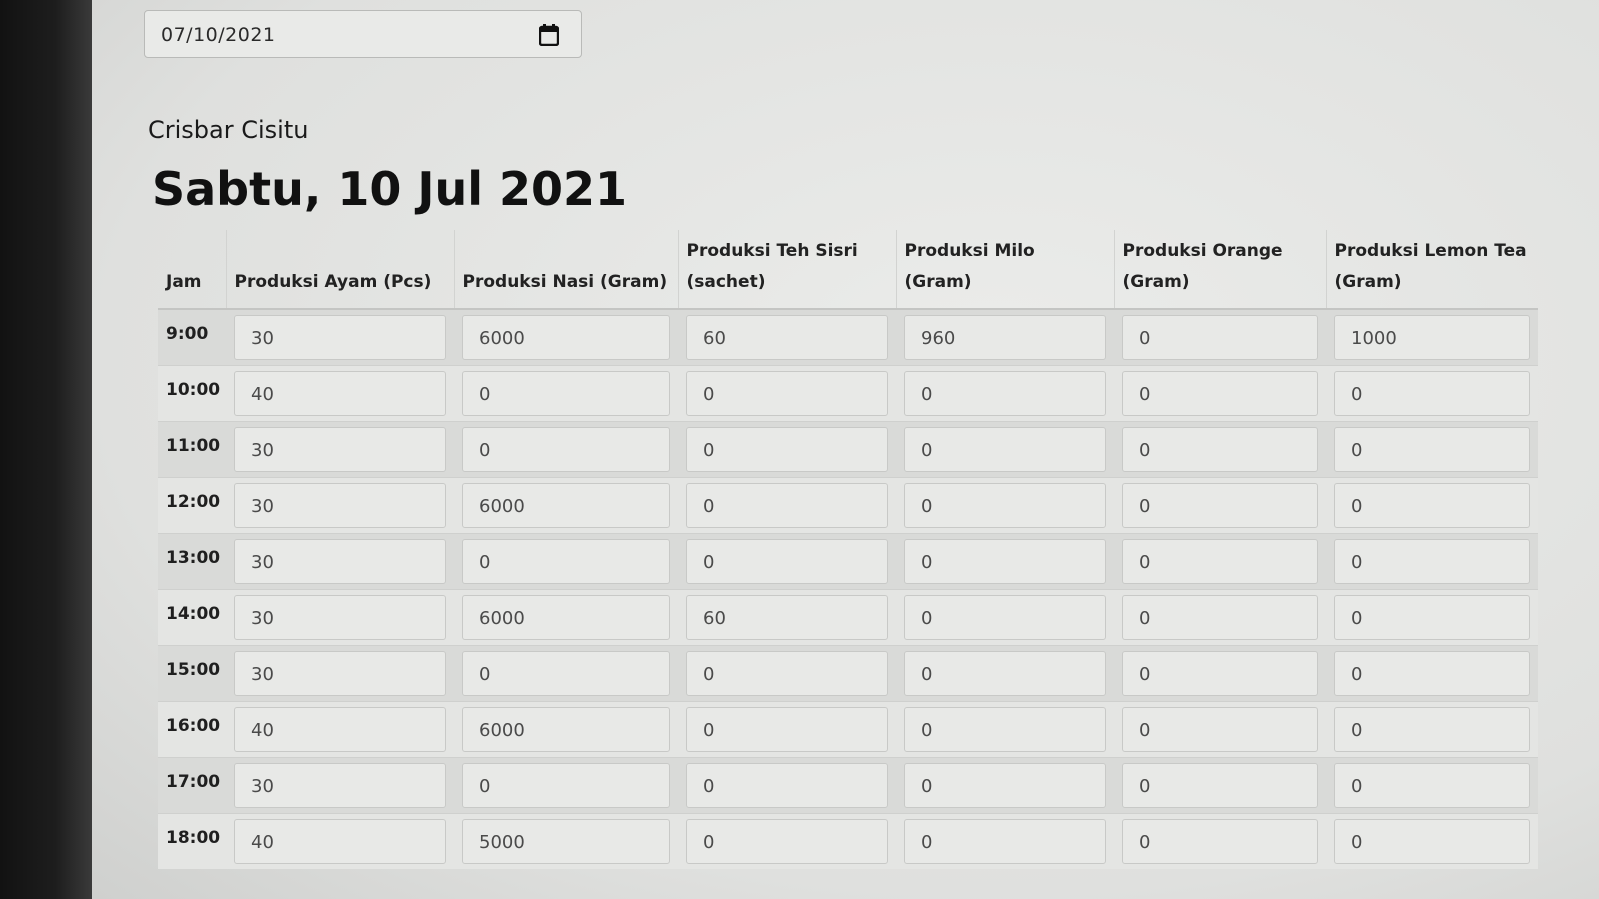 The width and height of the screenshot is (1599, 899). I want to click on milo-input: 960, so click(1005, 337).